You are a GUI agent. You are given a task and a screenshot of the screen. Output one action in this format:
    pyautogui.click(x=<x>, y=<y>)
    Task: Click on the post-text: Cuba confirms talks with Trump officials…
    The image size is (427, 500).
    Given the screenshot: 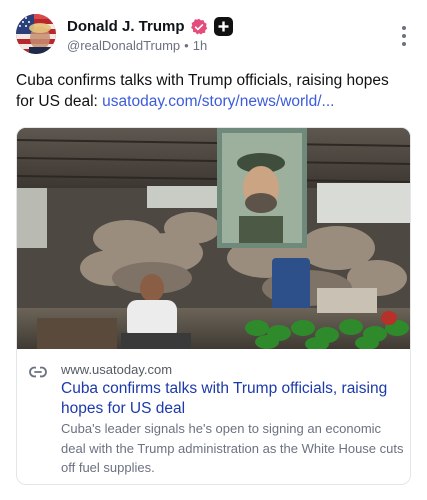 What is the action you would take?
    pyautogui.click(x=213, y=91)
    